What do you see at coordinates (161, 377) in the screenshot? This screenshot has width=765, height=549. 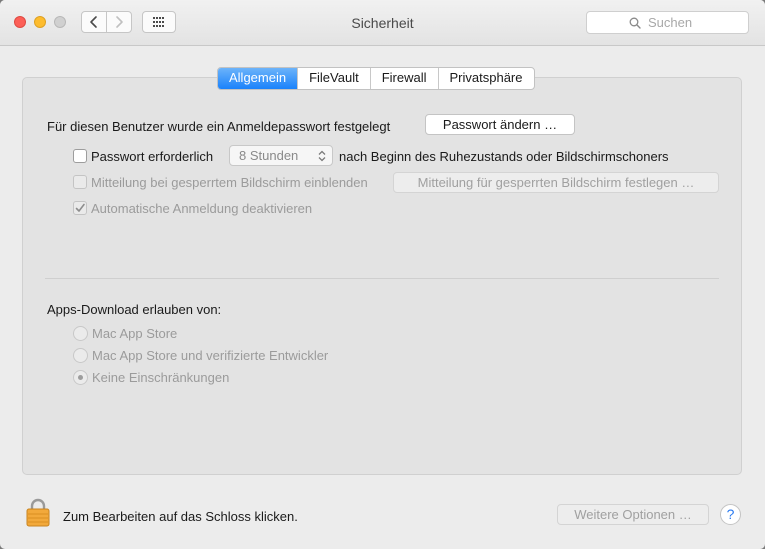 I see `radio-anywhere-label: Keine Einschränkungen` at bounding box center [161, 377].